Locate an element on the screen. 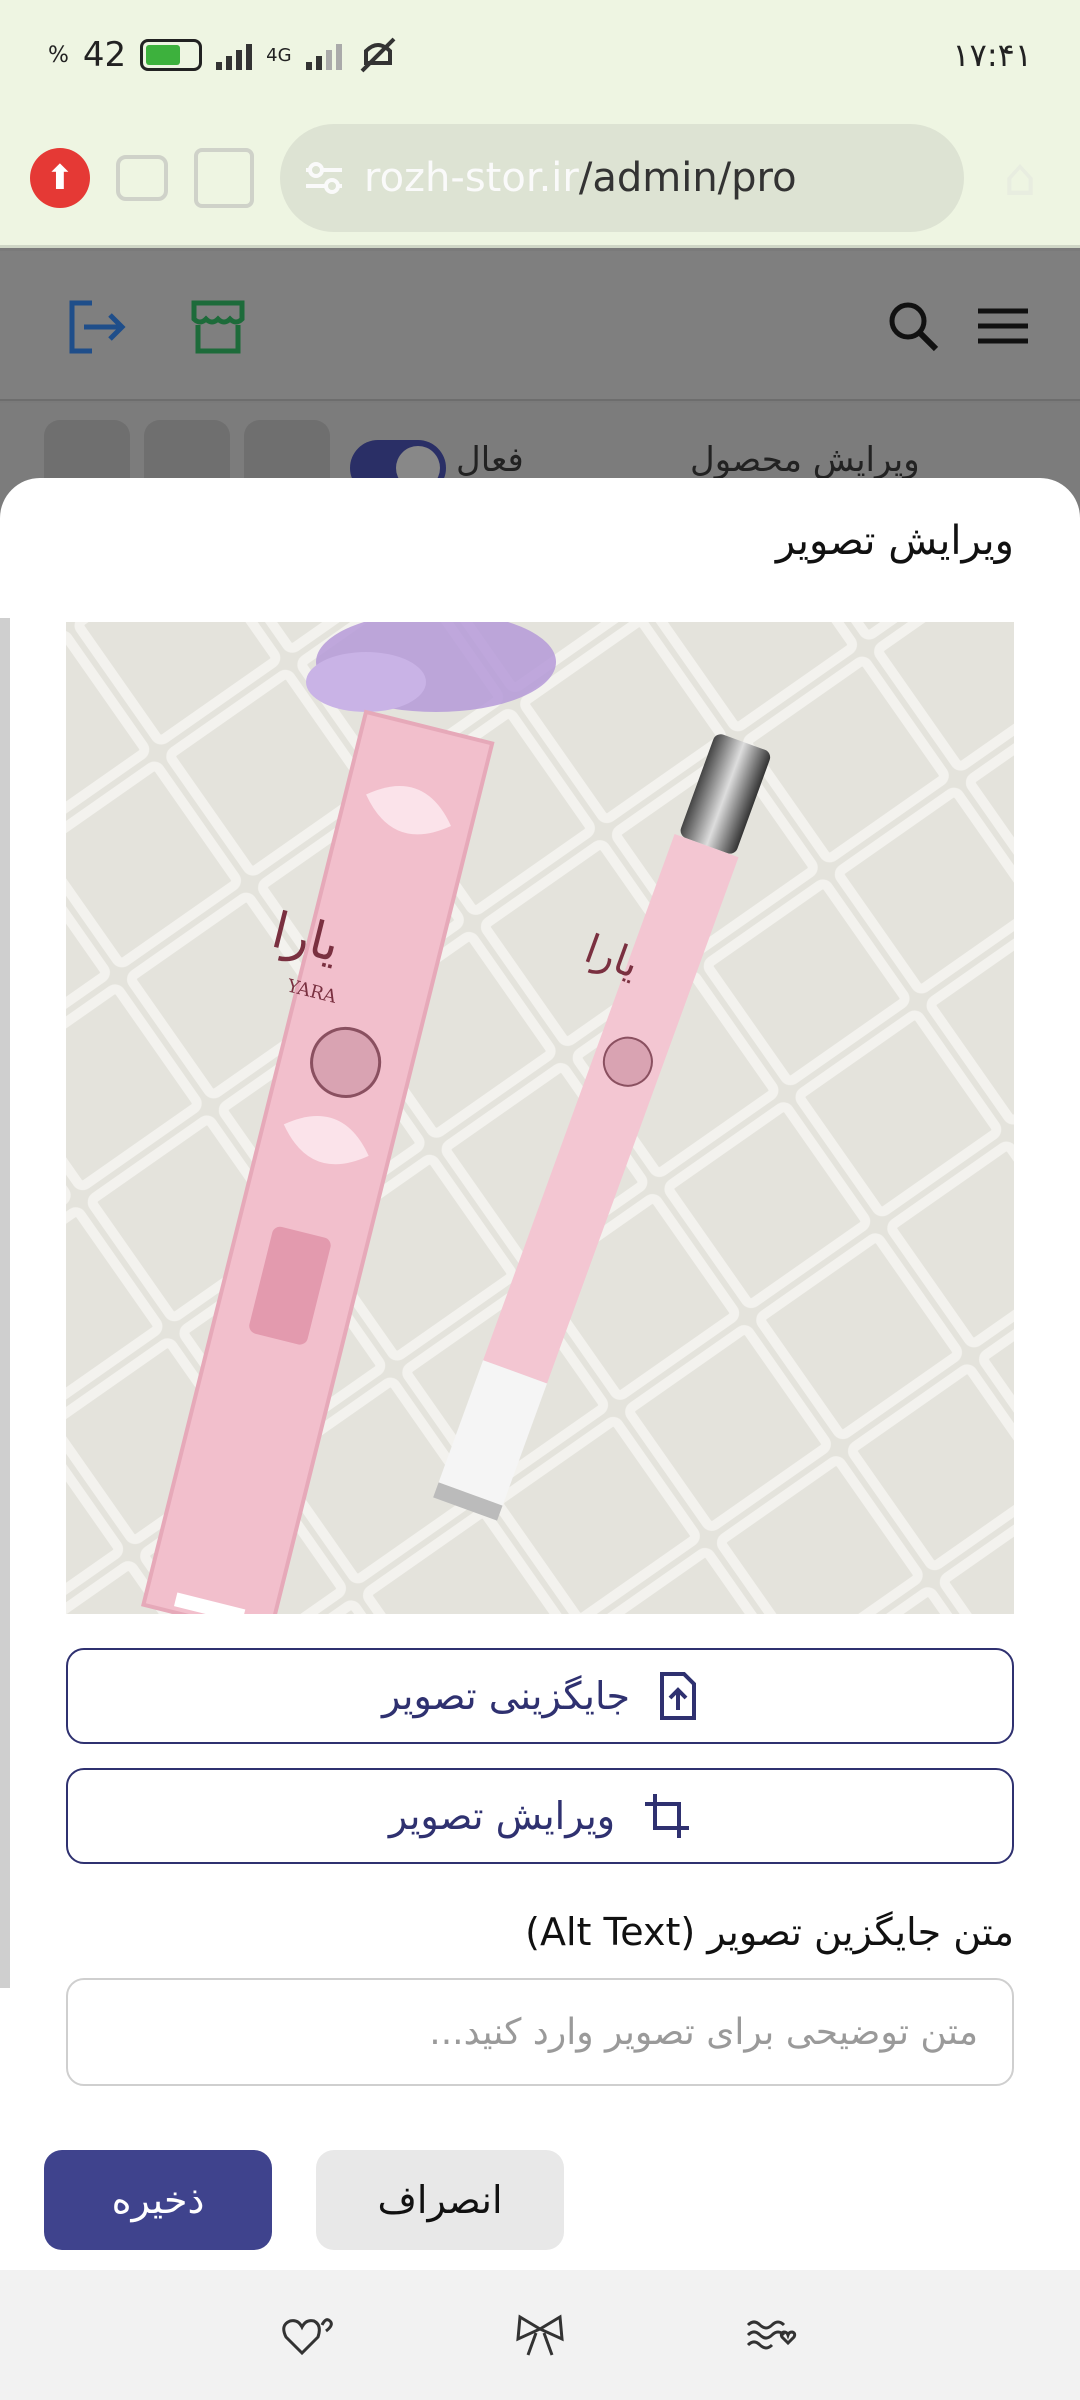  status-left: % 42 4G is located at coordinates (224, 55).